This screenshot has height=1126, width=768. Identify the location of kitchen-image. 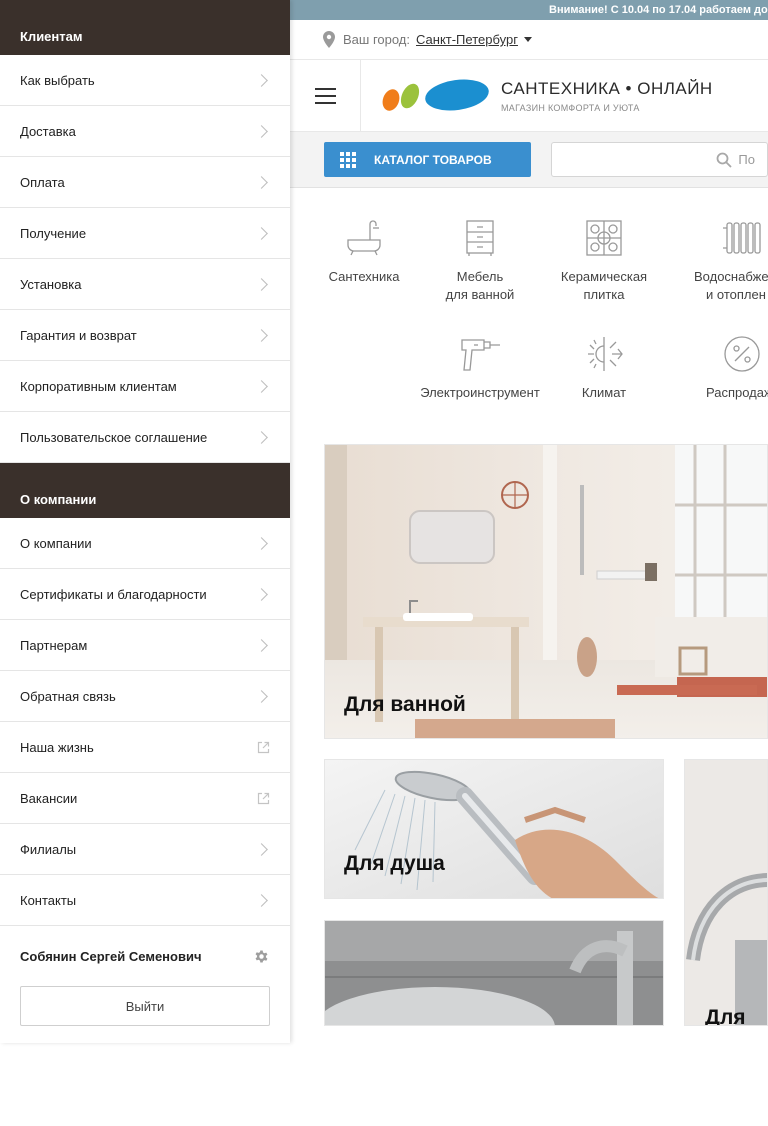
(726, 892).